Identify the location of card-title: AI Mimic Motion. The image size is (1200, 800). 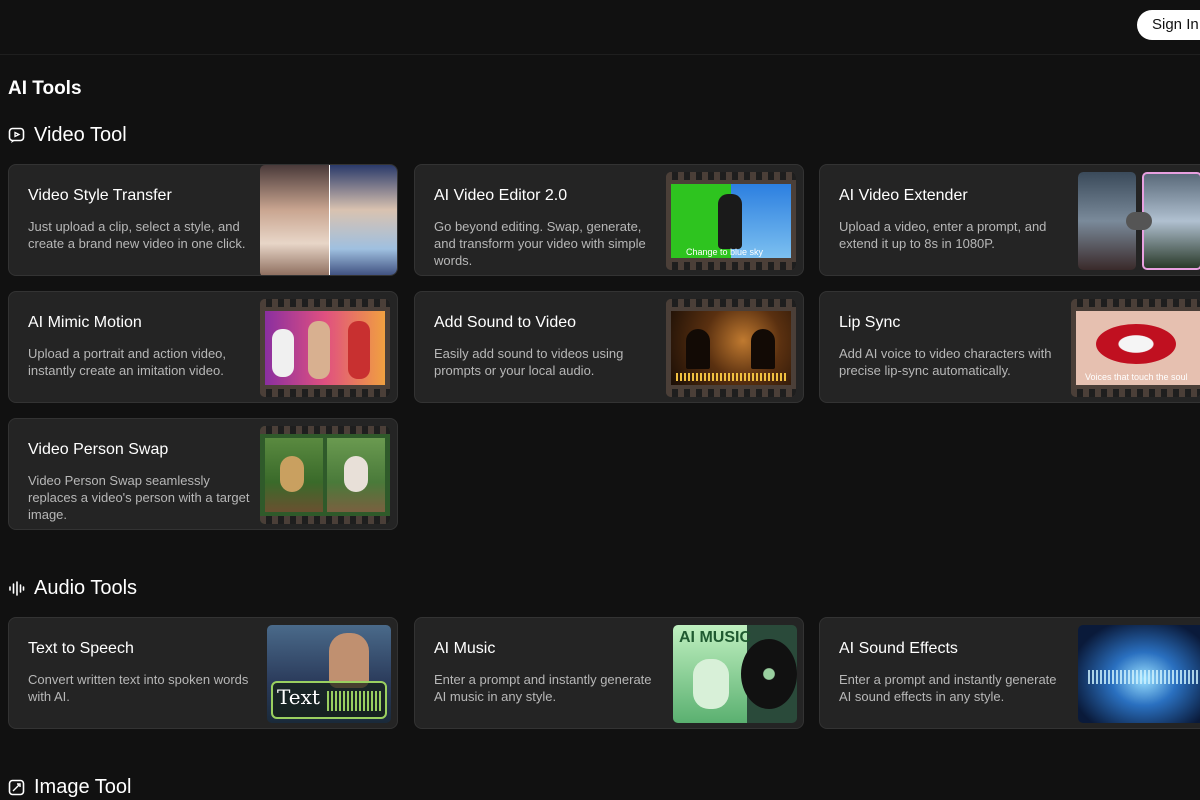
(85, 322).